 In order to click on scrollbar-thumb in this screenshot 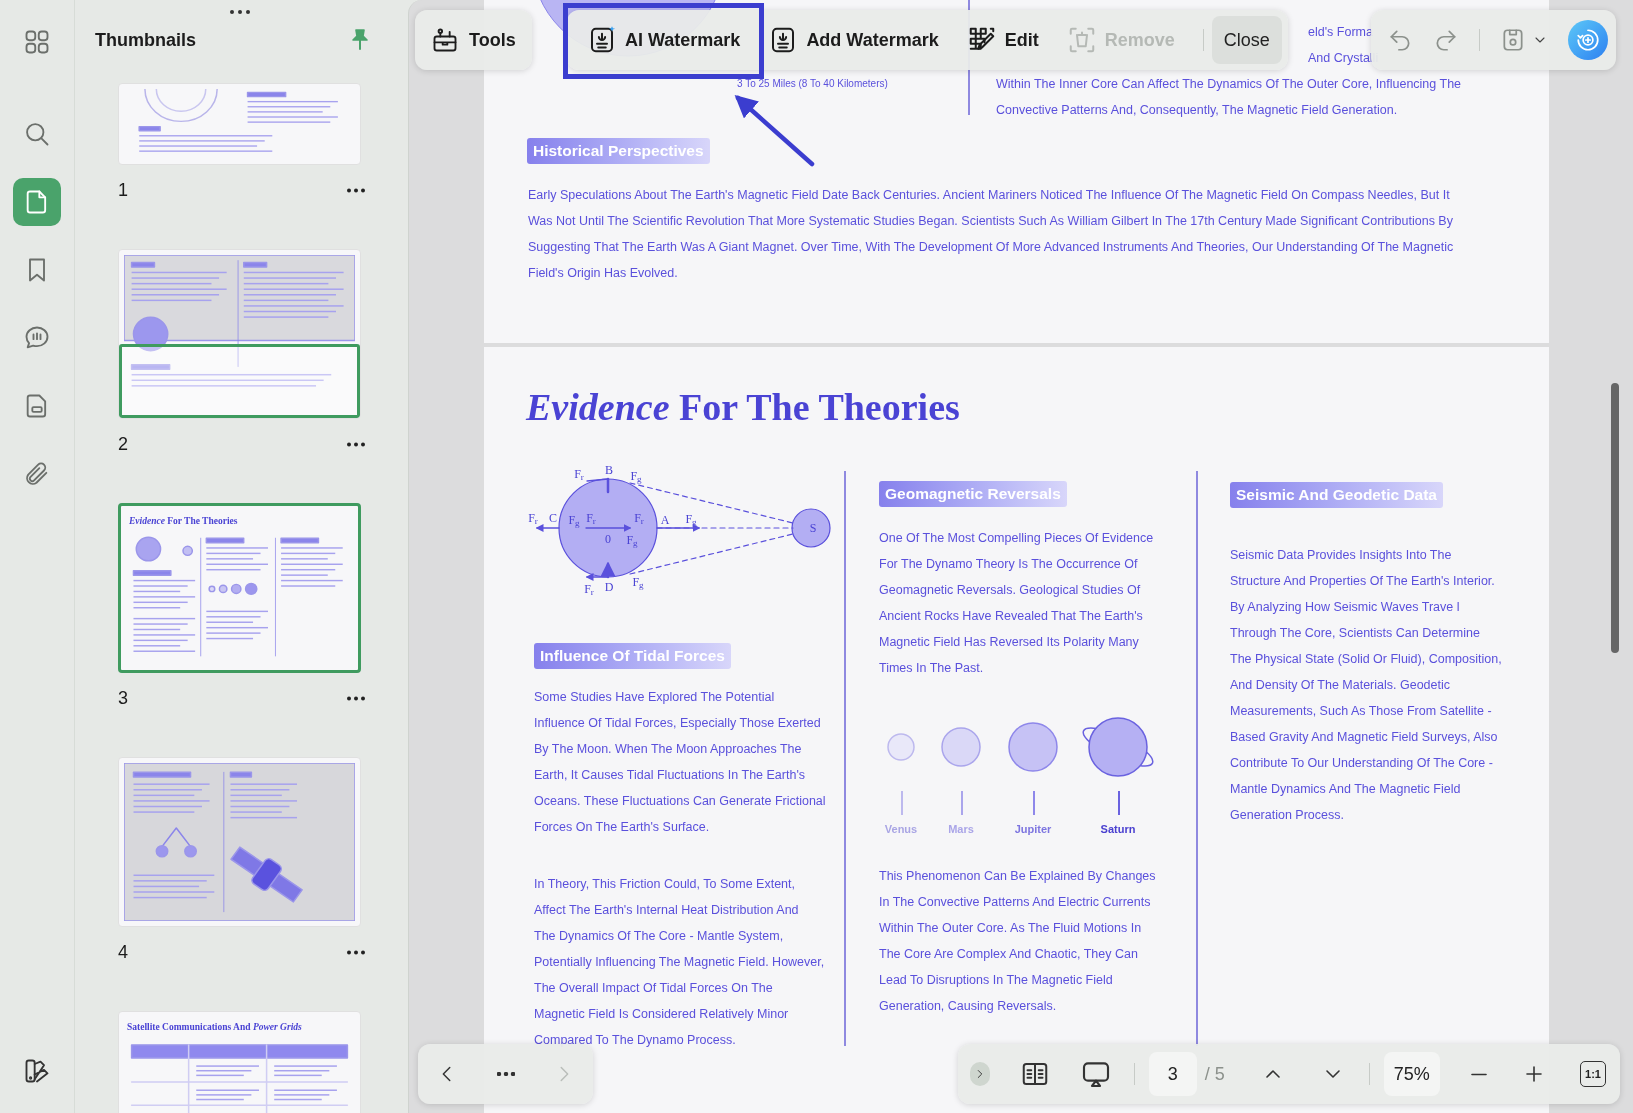, I will do `click(1615, 518)`.